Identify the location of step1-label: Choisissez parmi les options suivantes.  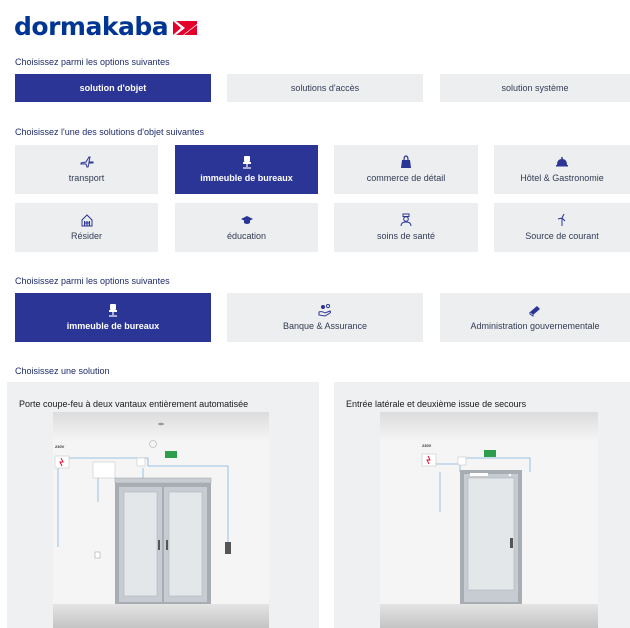
(92, 62).